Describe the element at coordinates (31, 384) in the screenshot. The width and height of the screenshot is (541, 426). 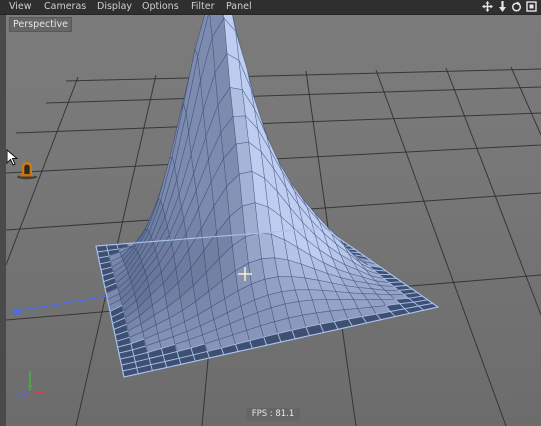
I see `view-orientation-gizmo` at that location.